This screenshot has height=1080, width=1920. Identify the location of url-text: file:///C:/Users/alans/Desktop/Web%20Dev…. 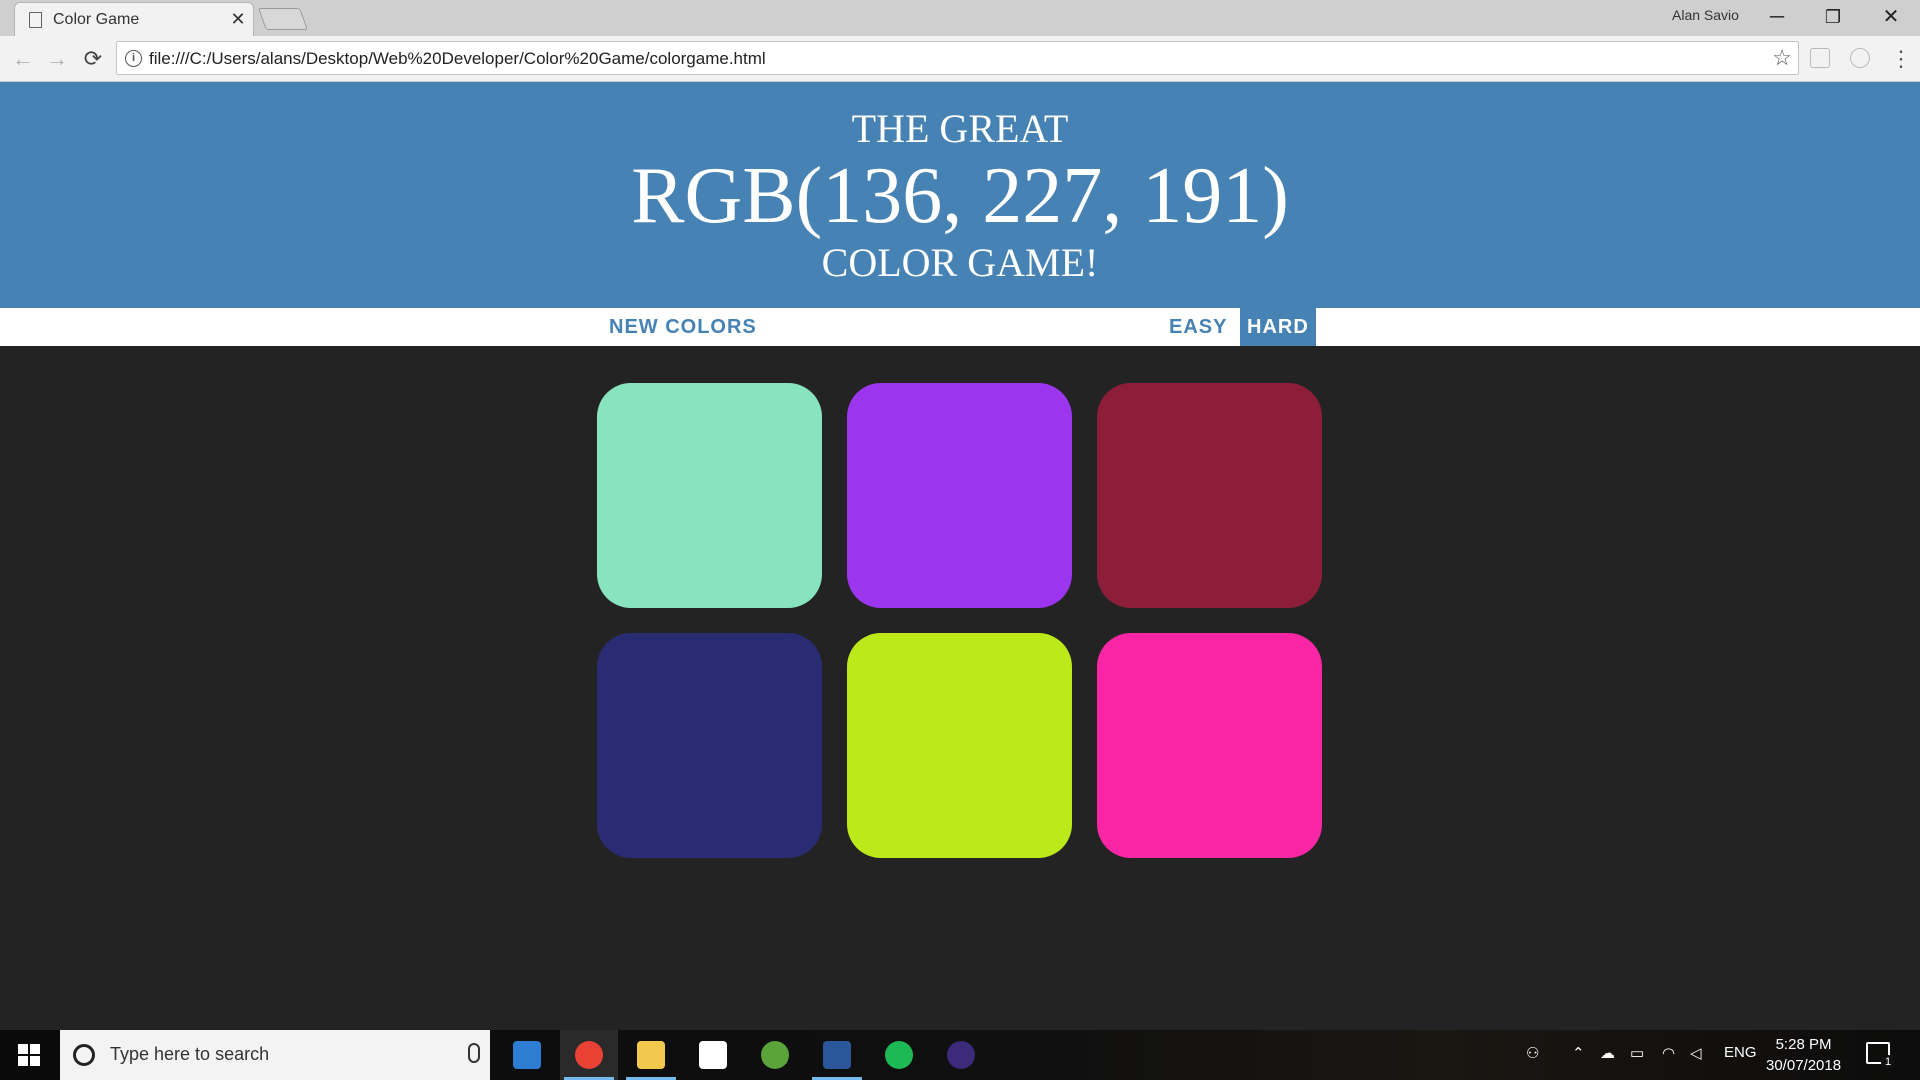
(457, 59).